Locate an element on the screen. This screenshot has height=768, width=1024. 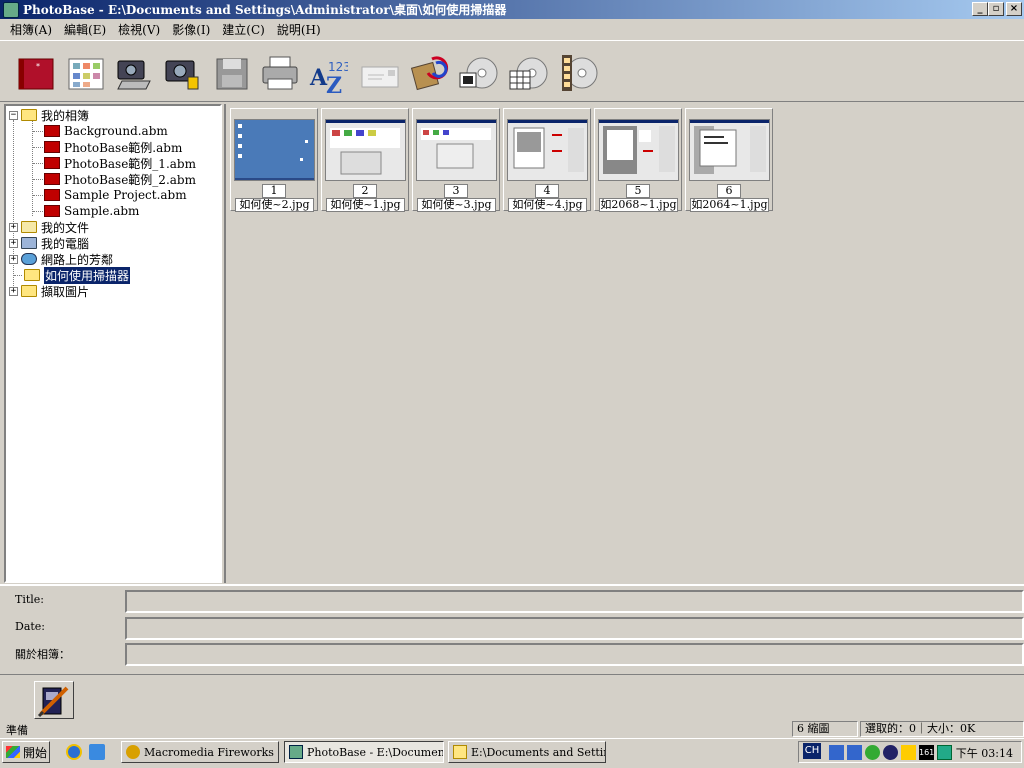
thumbnail-filename: 如何使~1.jpg is located at coordinates (365, 205).